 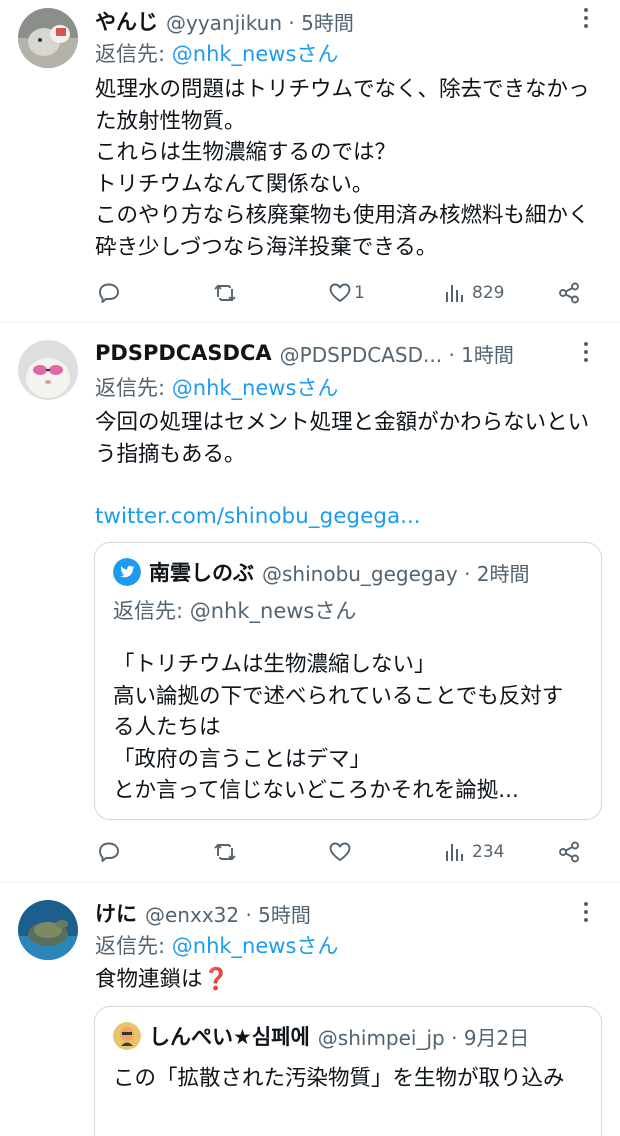 What do you see at coordinates (127, 572) in the screenshot?
I see `twitter-bird-icon` at bounding box center [127, 572].